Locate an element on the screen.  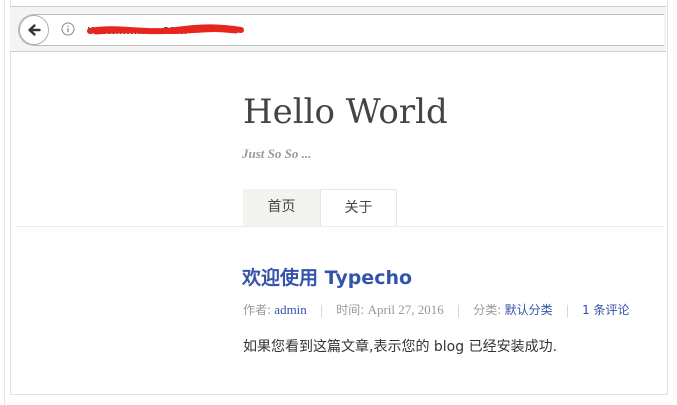
info-icon is located at coordinates (68, 29).